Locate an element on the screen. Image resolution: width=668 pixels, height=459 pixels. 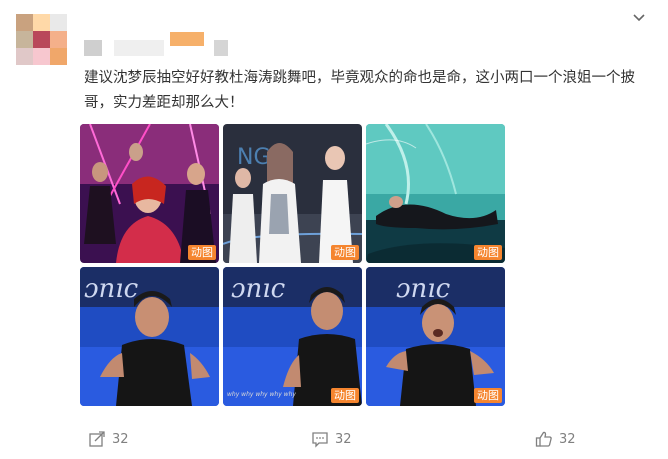
comment-icon is located at coordinates (320, 440).